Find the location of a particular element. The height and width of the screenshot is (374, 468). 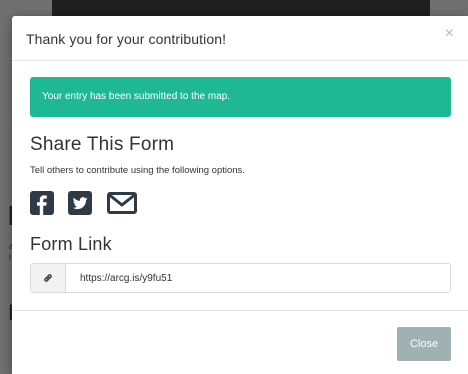

email-icon is located at coordinates (122, 203).